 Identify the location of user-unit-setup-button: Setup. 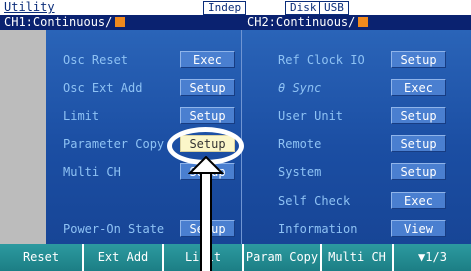
(418, 115).